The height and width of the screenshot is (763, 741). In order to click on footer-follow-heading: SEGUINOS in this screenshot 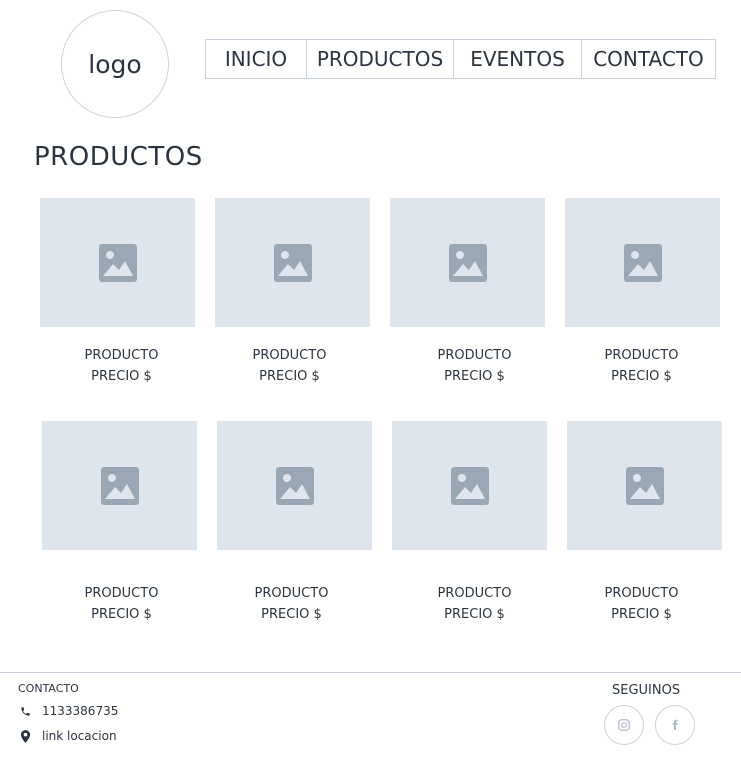, I will do `click(646, 690)`.